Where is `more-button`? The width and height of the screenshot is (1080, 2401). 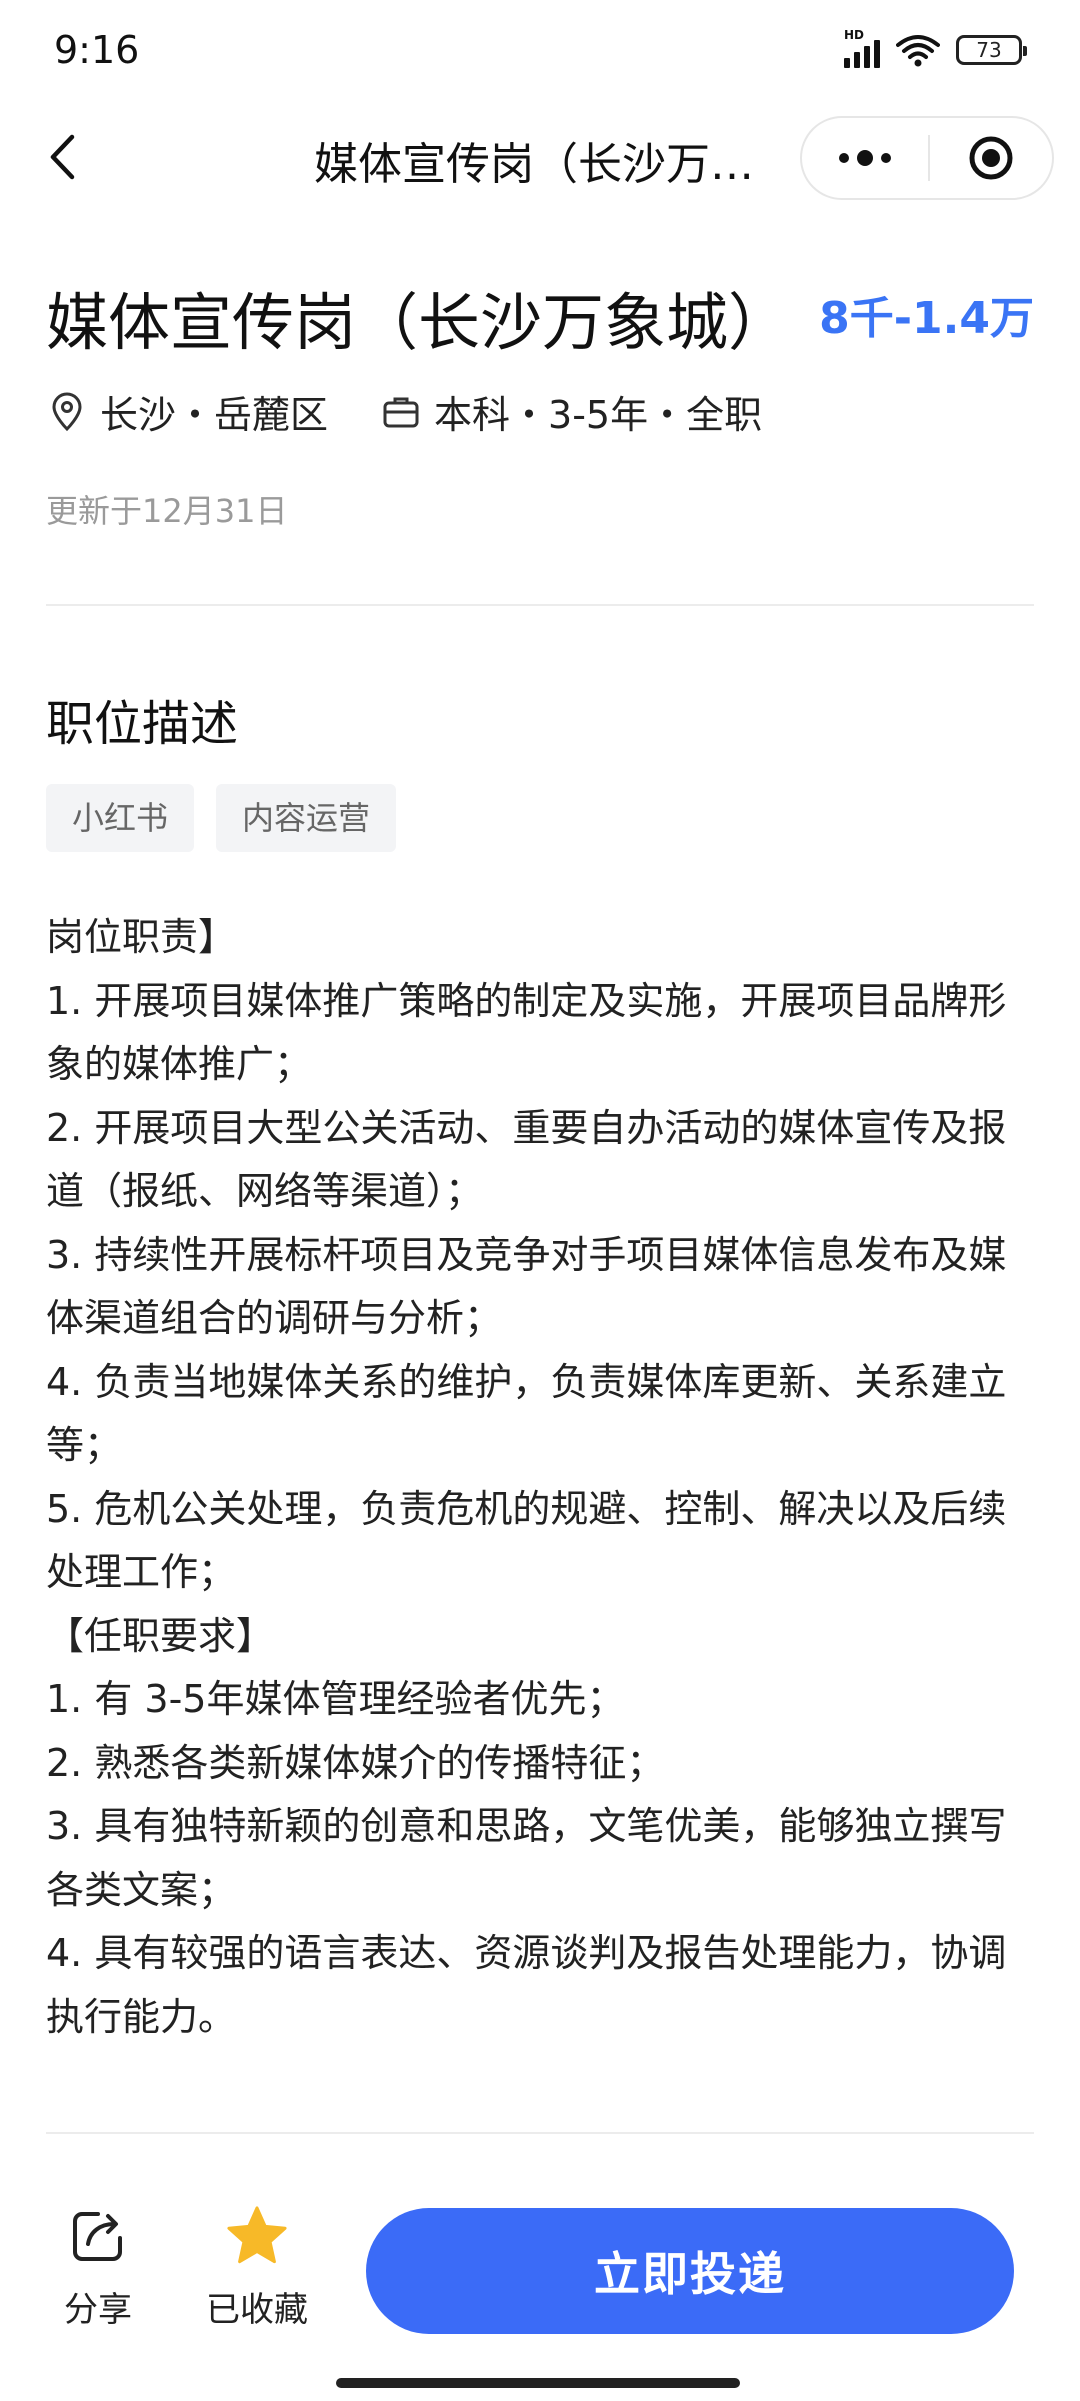 more-button is located at coordinates (865, 158).